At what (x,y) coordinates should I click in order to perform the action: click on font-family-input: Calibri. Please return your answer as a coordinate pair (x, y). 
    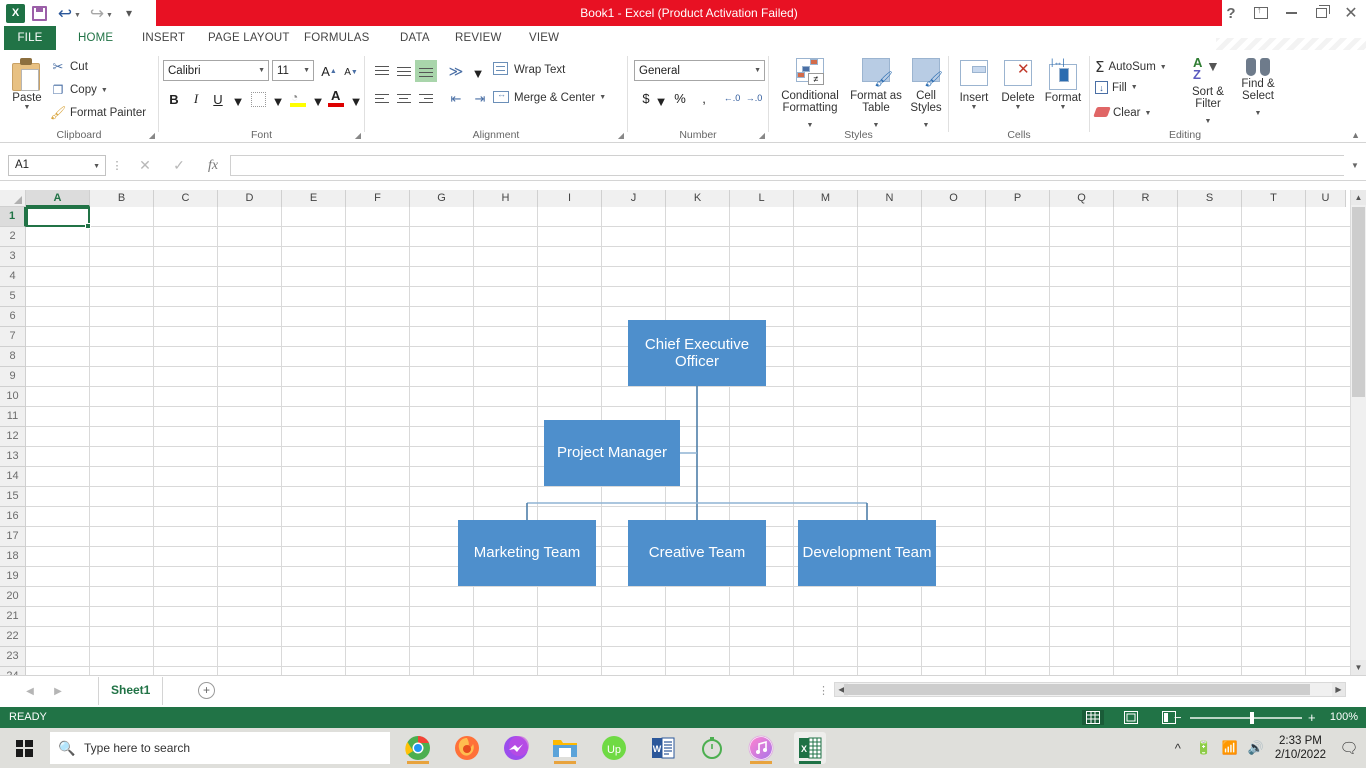
    Looking at the image, I should click on (216, 70).